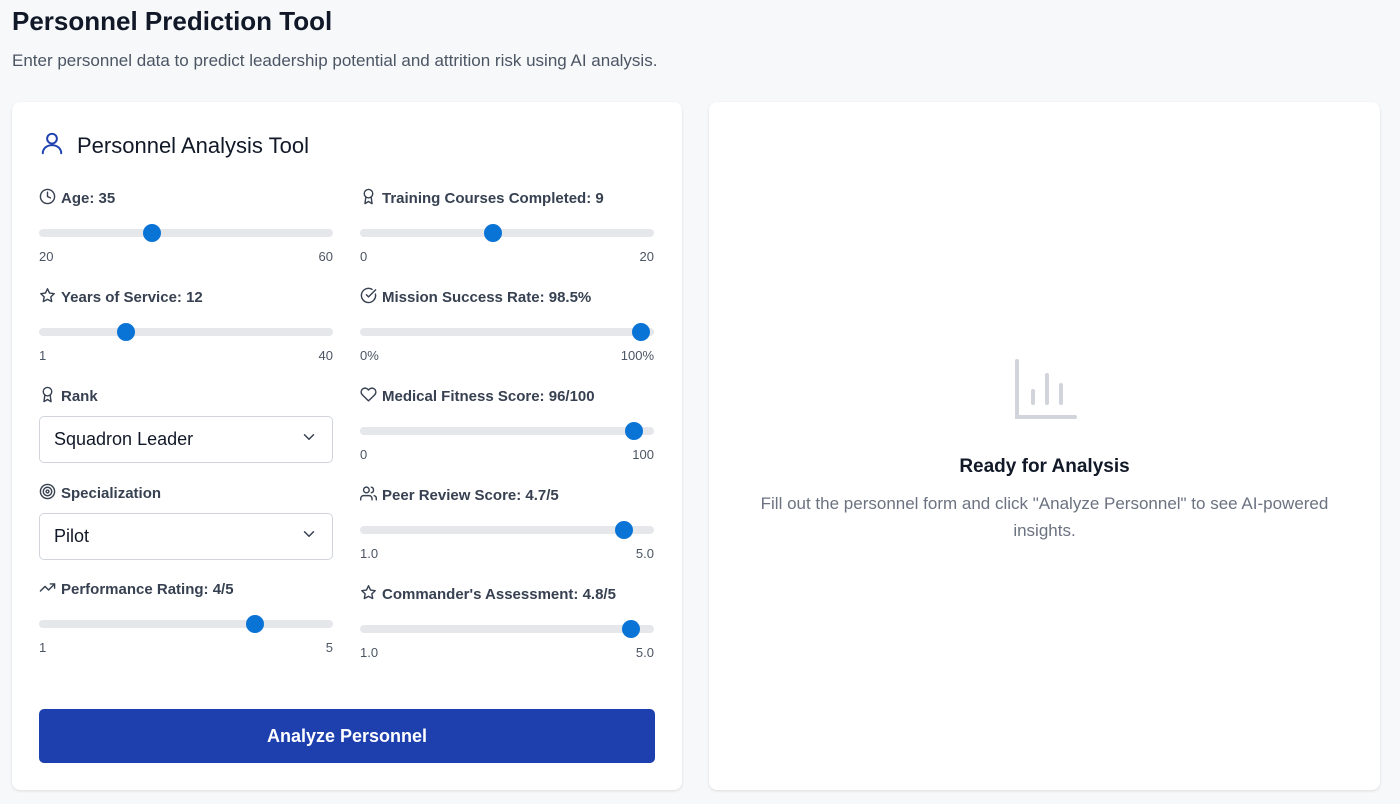 The height and width of the screenshot is (804, 1400). Describe the element at coordinates (1045, 391) in the screenshot. I see `bar-chart-icon` at that location.